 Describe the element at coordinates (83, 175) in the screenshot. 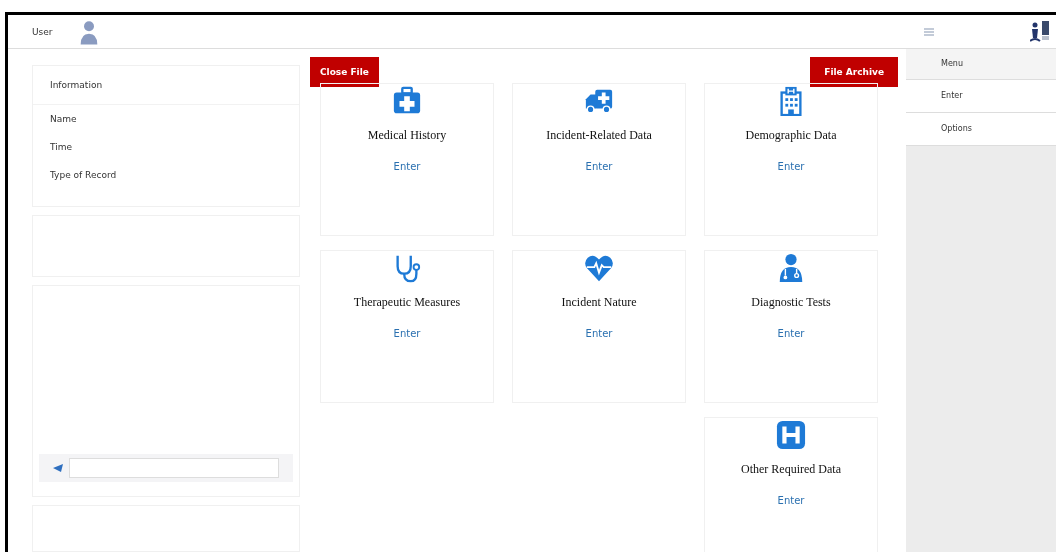

I see `field-label: Type of Record` at that location.